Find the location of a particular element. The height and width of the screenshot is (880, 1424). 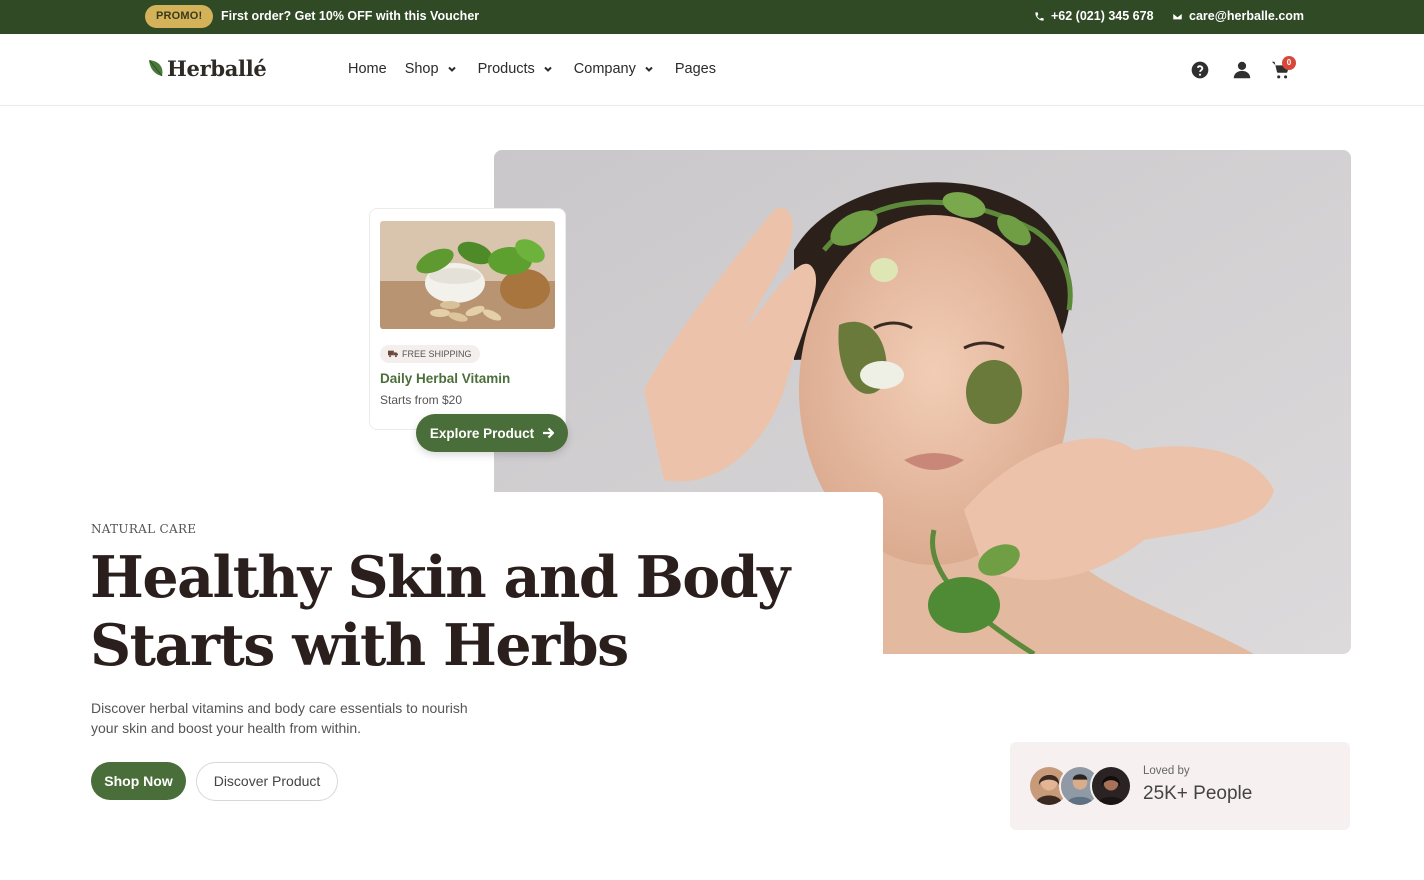

help-button is located at coordinates (1200, 70).